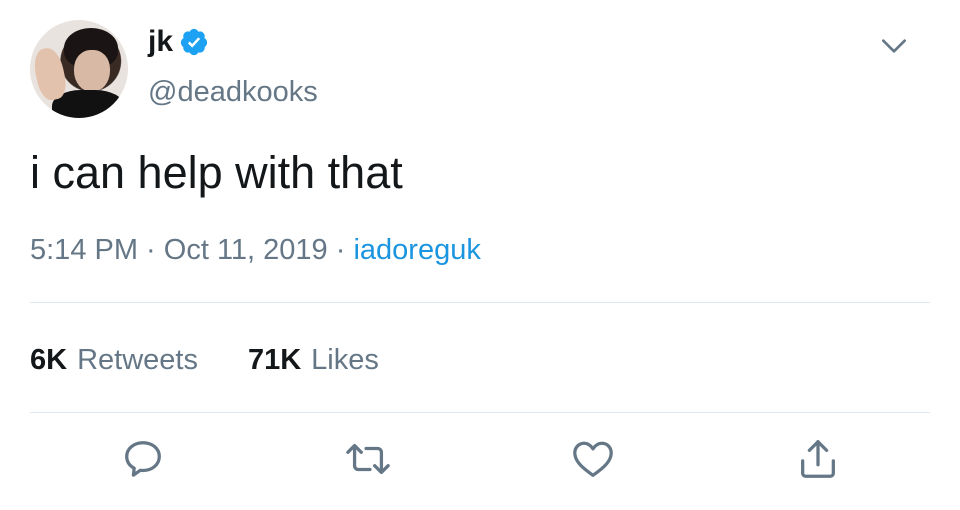 This screenshot has height=510, width=960. I want to click on likes-stat: 71K Likes, so click(313, 360).